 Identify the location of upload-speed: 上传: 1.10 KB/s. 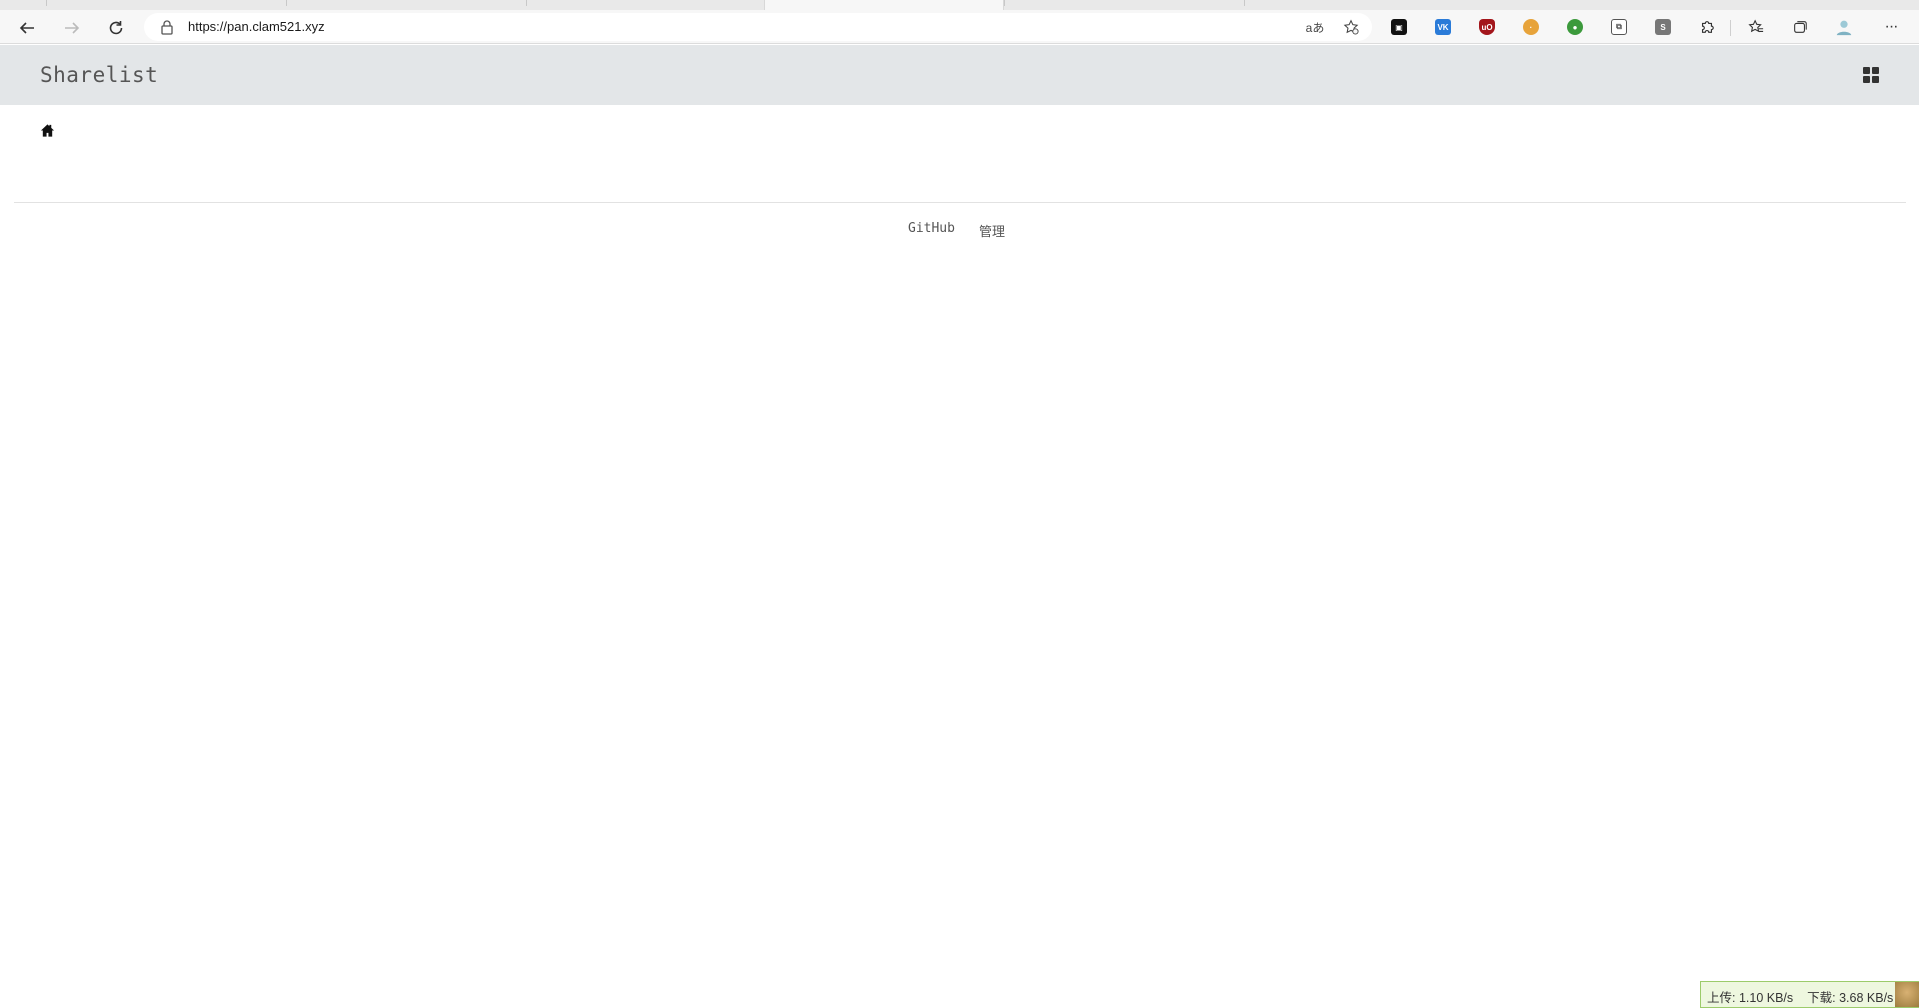
(1750, 998).